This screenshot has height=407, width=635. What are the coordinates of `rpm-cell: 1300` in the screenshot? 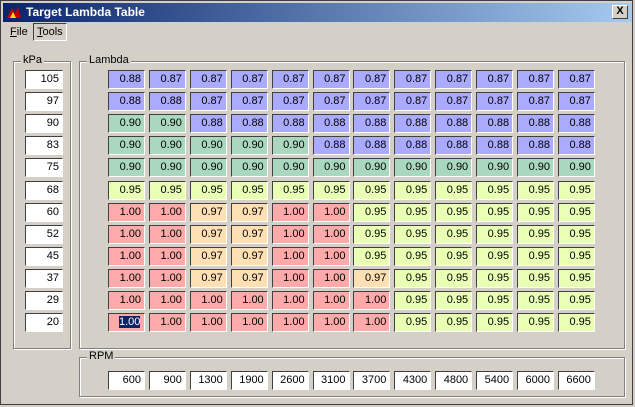 It's located at (208, 380).